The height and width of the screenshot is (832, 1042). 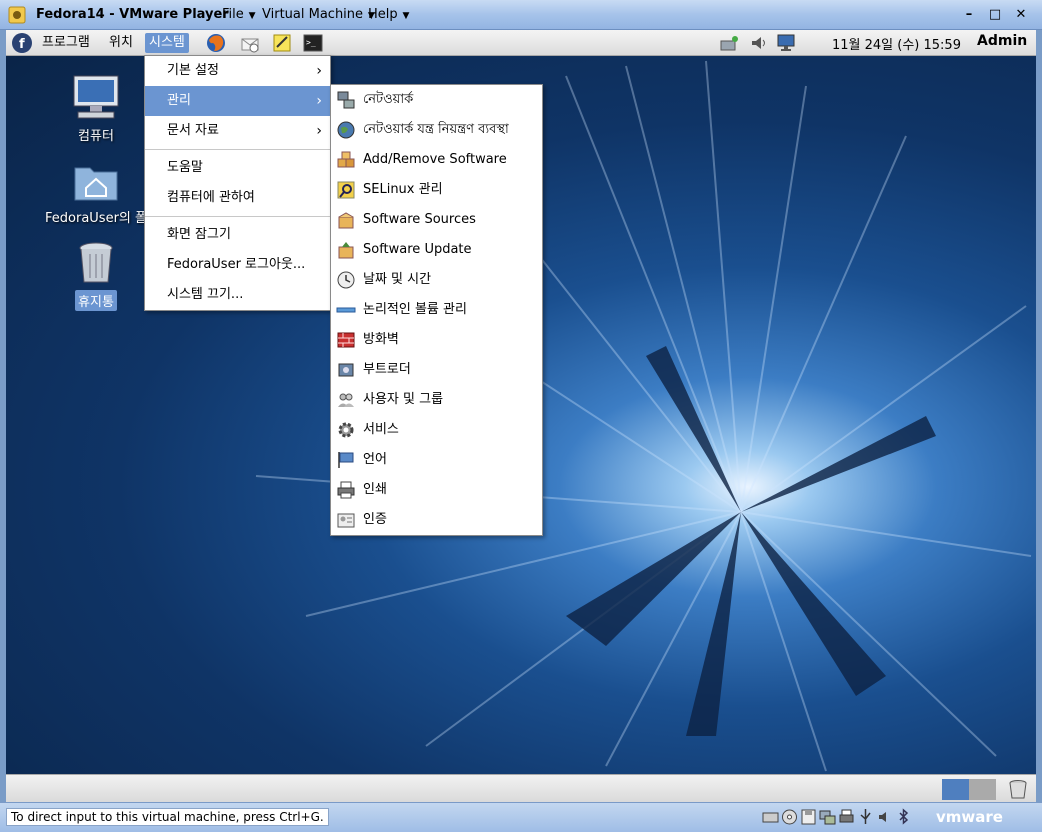 I want to click on vmware-logo: vmware, so click(x=969, y=817).